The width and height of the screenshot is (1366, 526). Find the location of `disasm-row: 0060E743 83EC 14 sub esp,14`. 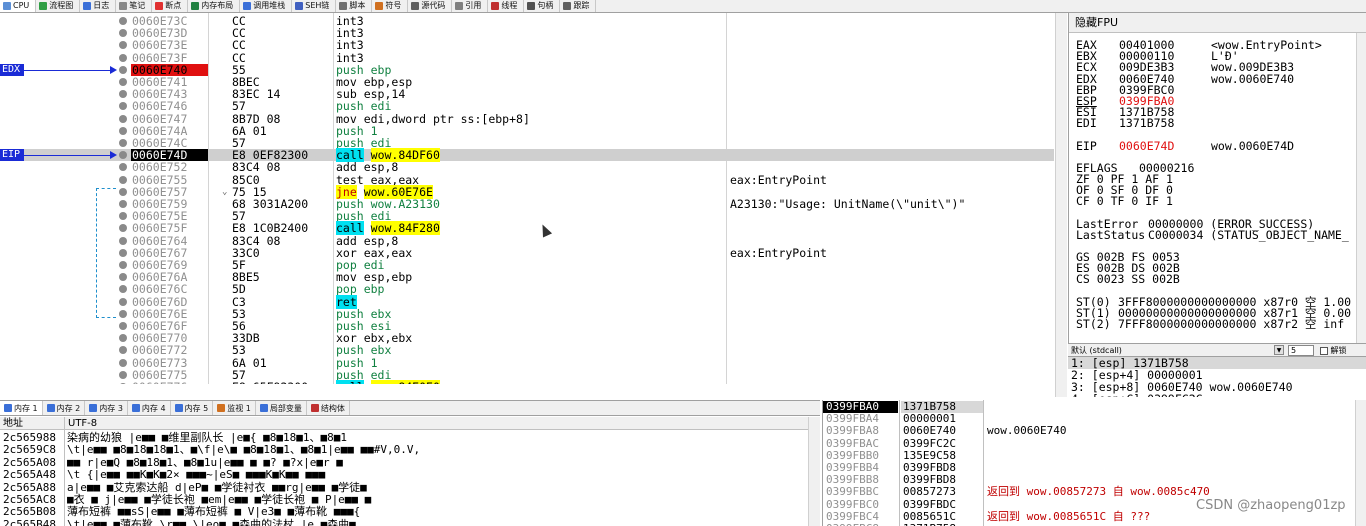

disasm-row: 0060E743 83EC 14 sub esp,14 is located at coordinates (527, 94).